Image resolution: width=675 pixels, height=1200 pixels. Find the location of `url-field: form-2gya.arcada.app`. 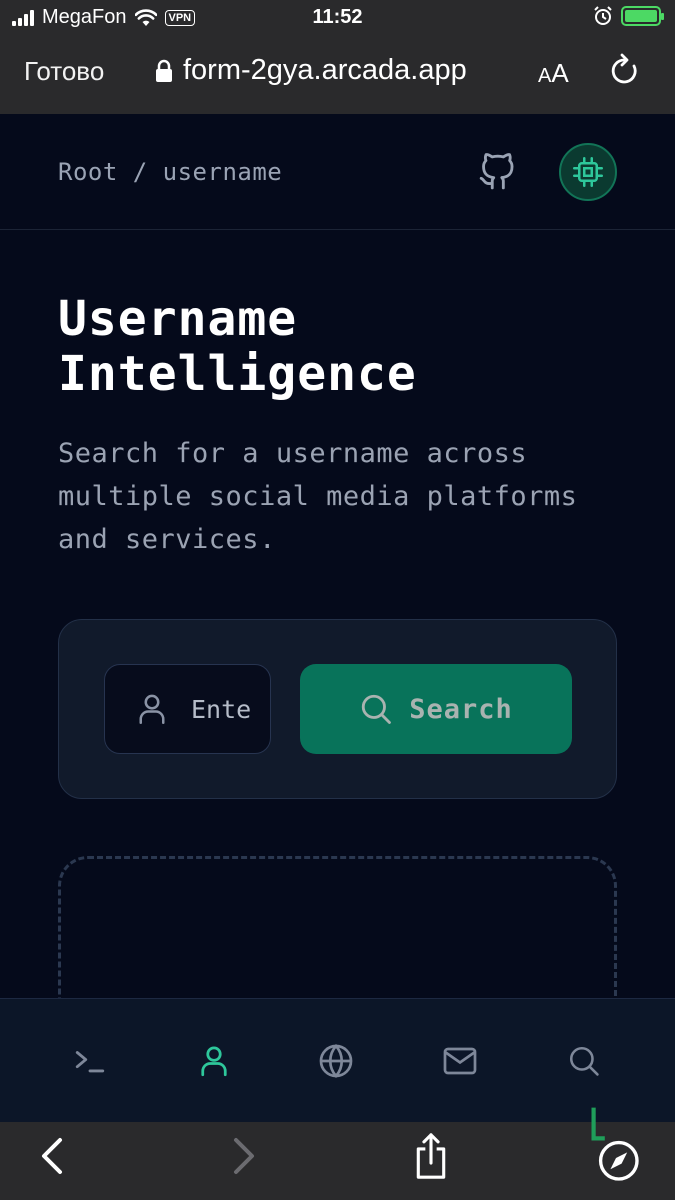

url-field: form-2gya.arcada.app is located at coordinates (311, 70).